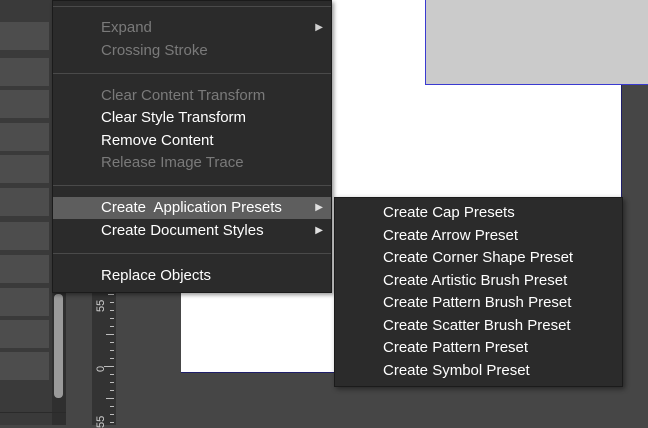 This screenshot has width=648, height=428. What do you see at coordinates (478, 281) in the screenshot?
I see `submenu-item-artistic-brush-preset: Create Artistic Brush Preset` at bounding box center [478, 281].